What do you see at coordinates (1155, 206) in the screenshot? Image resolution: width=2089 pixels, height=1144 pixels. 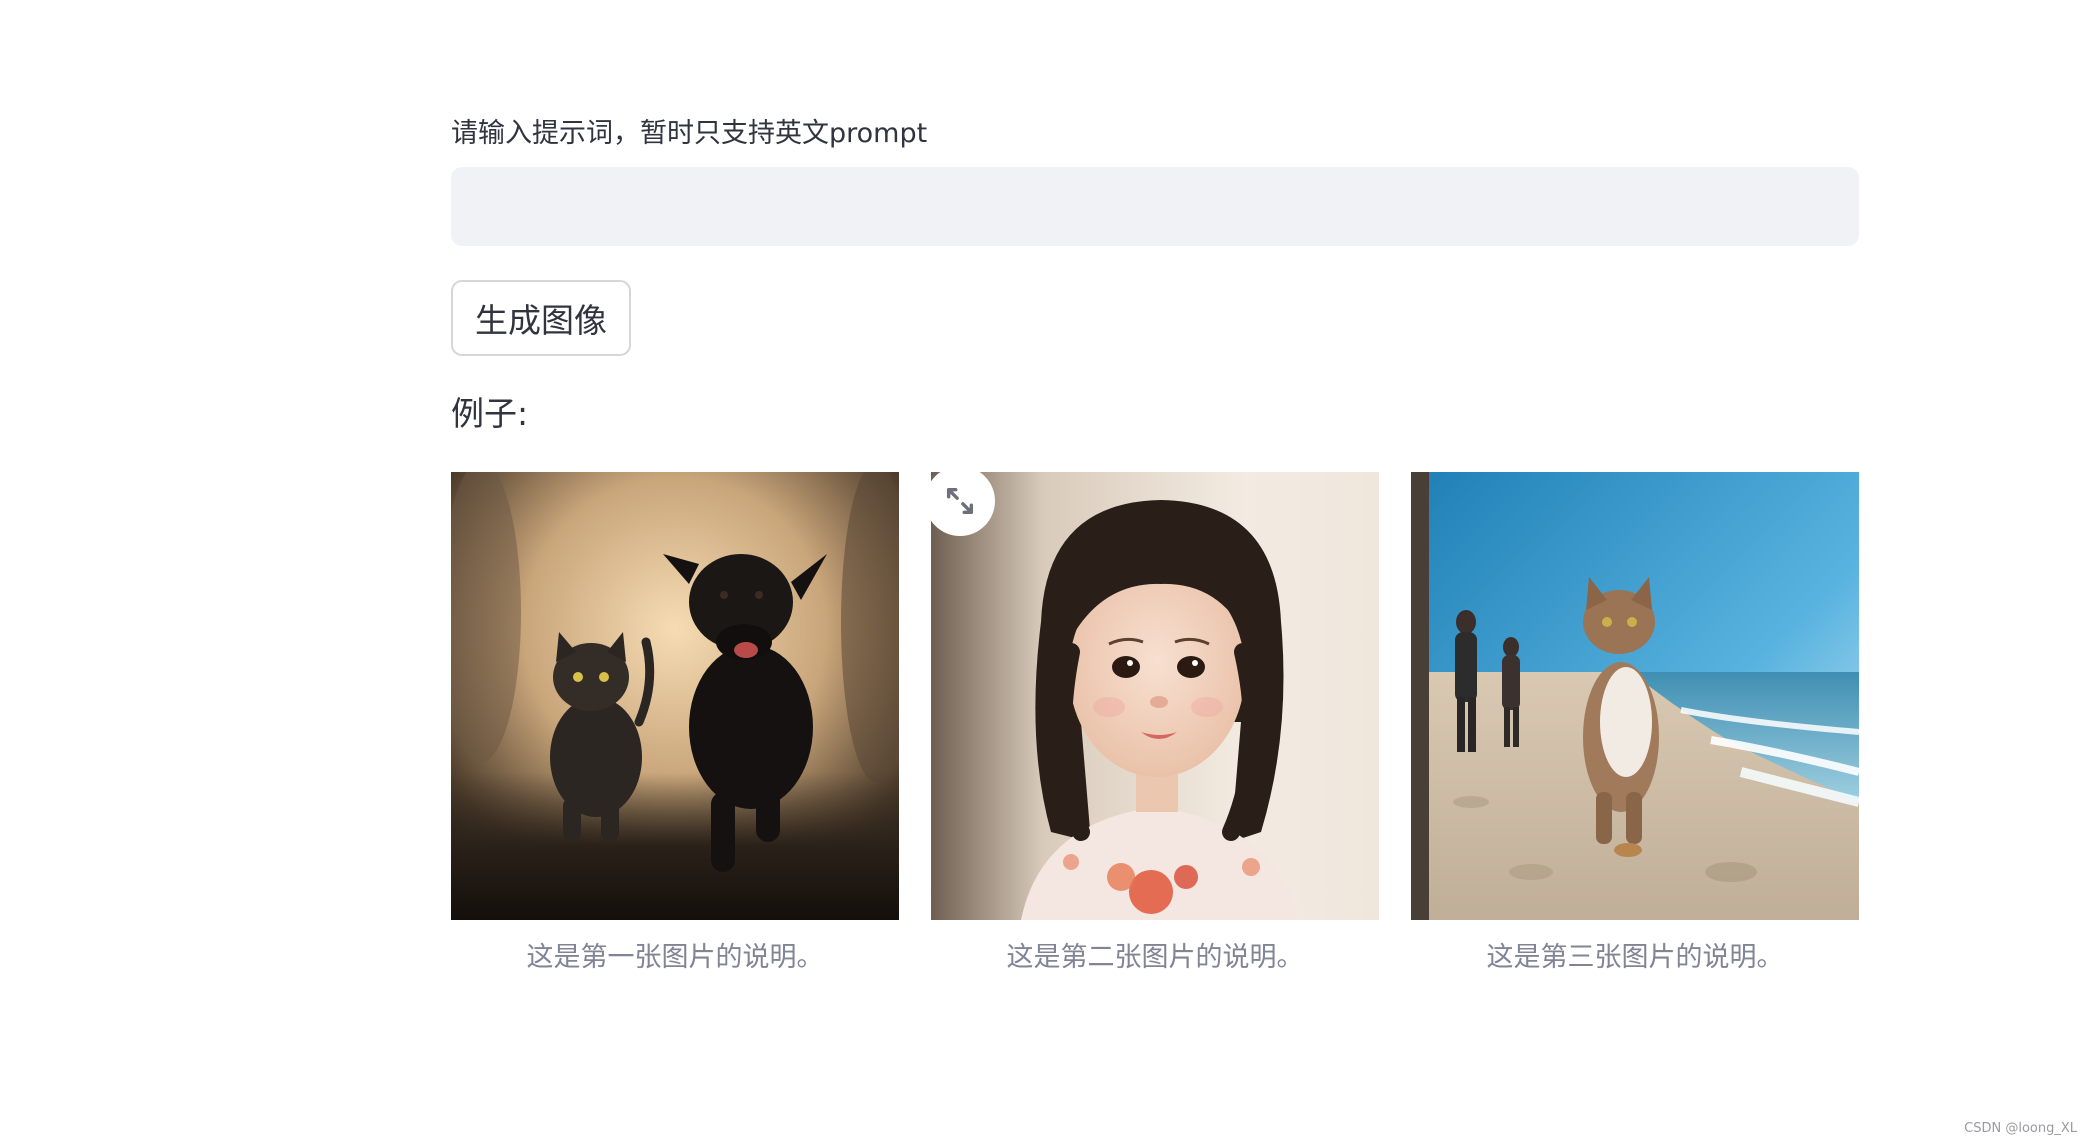 I see `prompt-input` at bounding box center [1155, 206].